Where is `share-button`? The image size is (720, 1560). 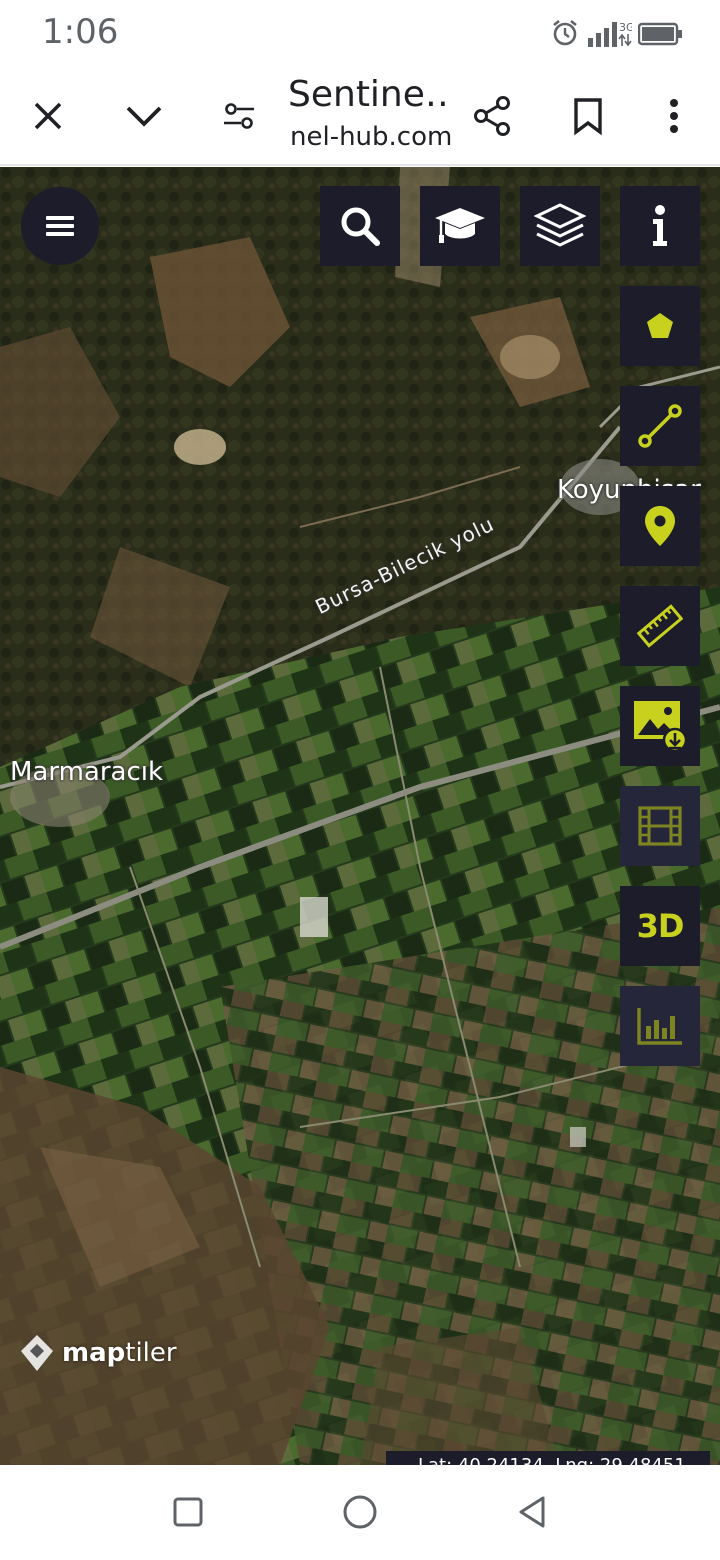
share-button is located at coordinates (492, 116).